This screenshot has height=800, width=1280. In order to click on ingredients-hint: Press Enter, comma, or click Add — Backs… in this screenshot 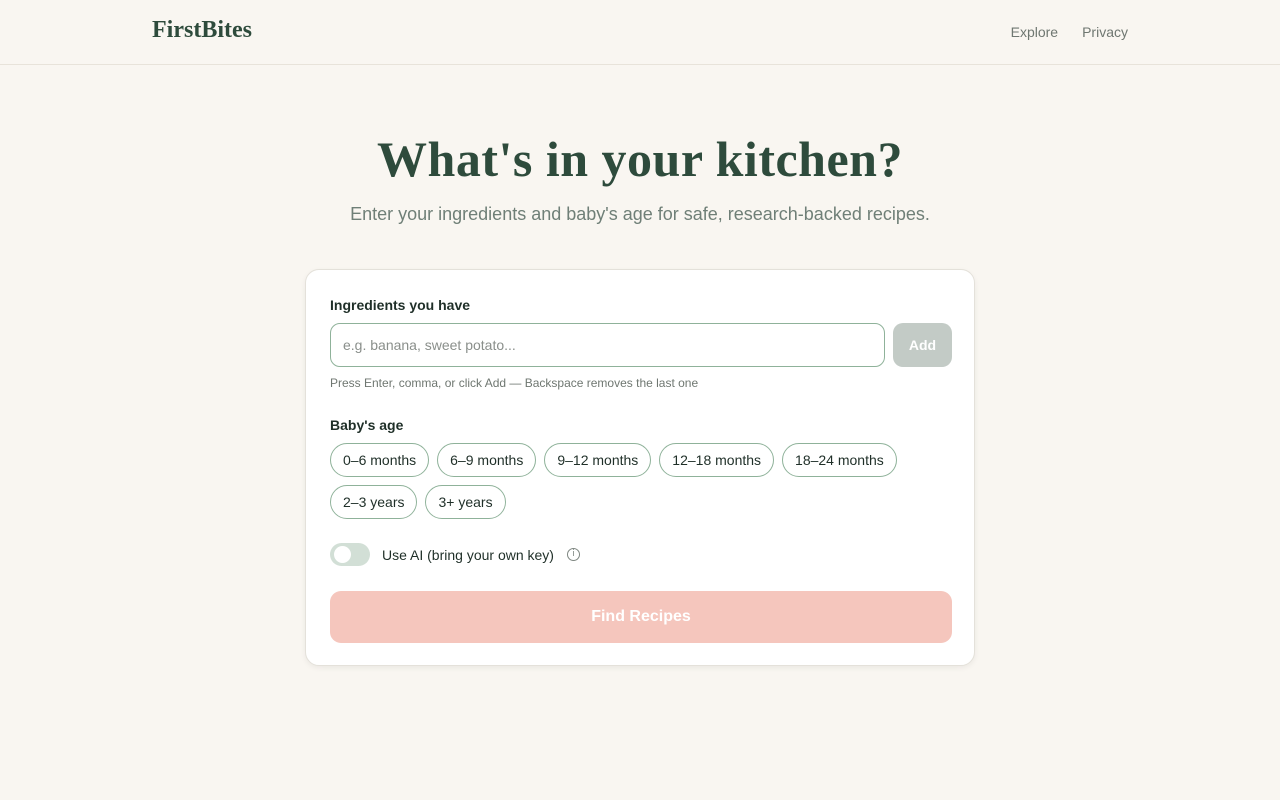, I will do `click(514, 383)`.